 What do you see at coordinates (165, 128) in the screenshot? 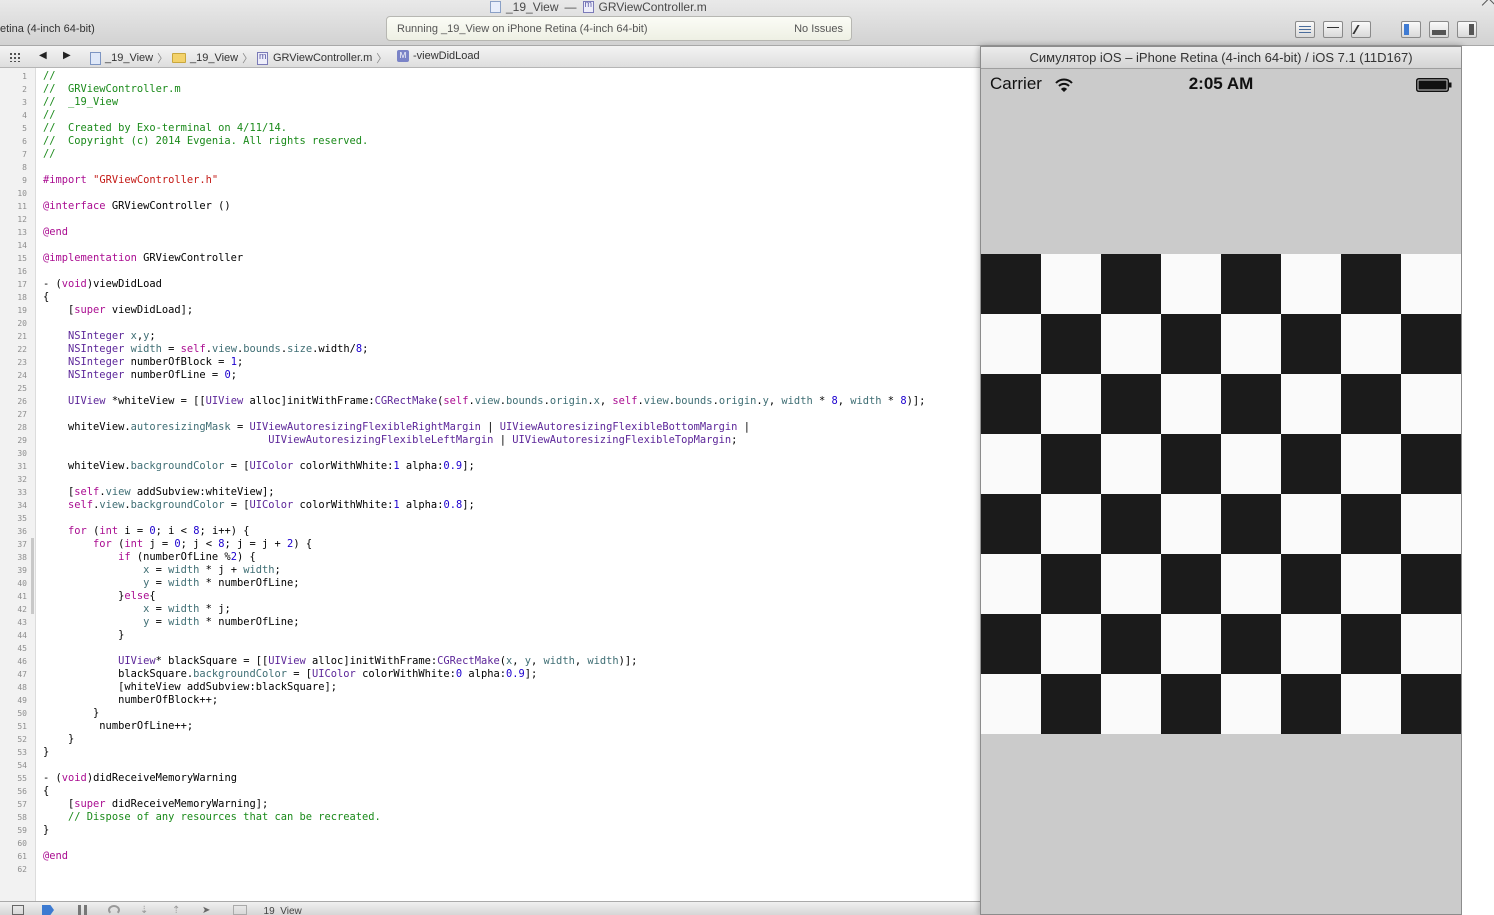
I see `code-text: // Created by Exo-terminal on 4/11/14.` at bounding box center [165, 128].